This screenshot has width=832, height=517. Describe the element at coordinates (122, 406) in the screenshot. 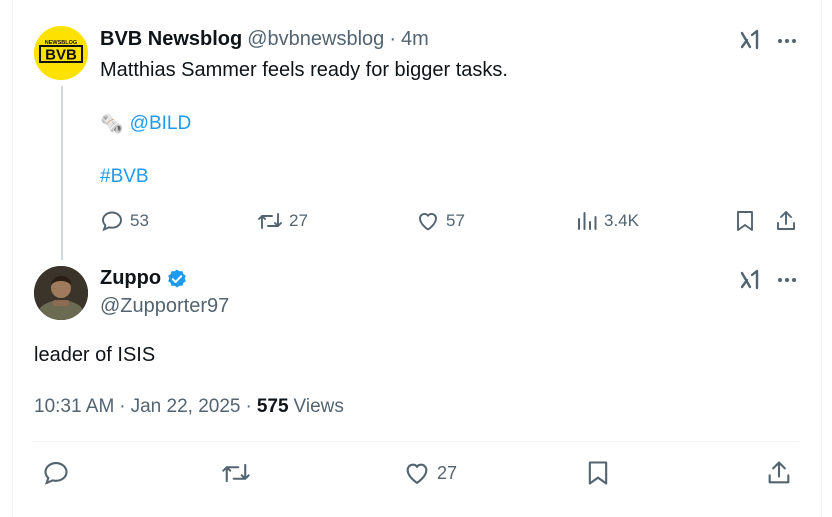

I see `tweet2-dot1: ·` at that location.